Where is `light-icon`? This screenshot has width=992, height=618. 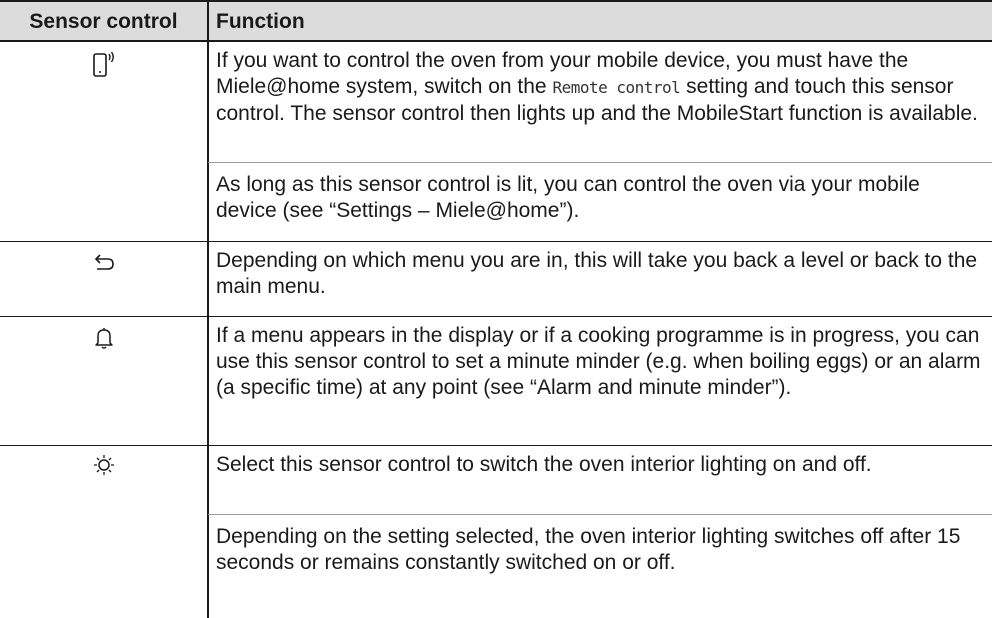
light-icon is located at coordinates (103, 465).